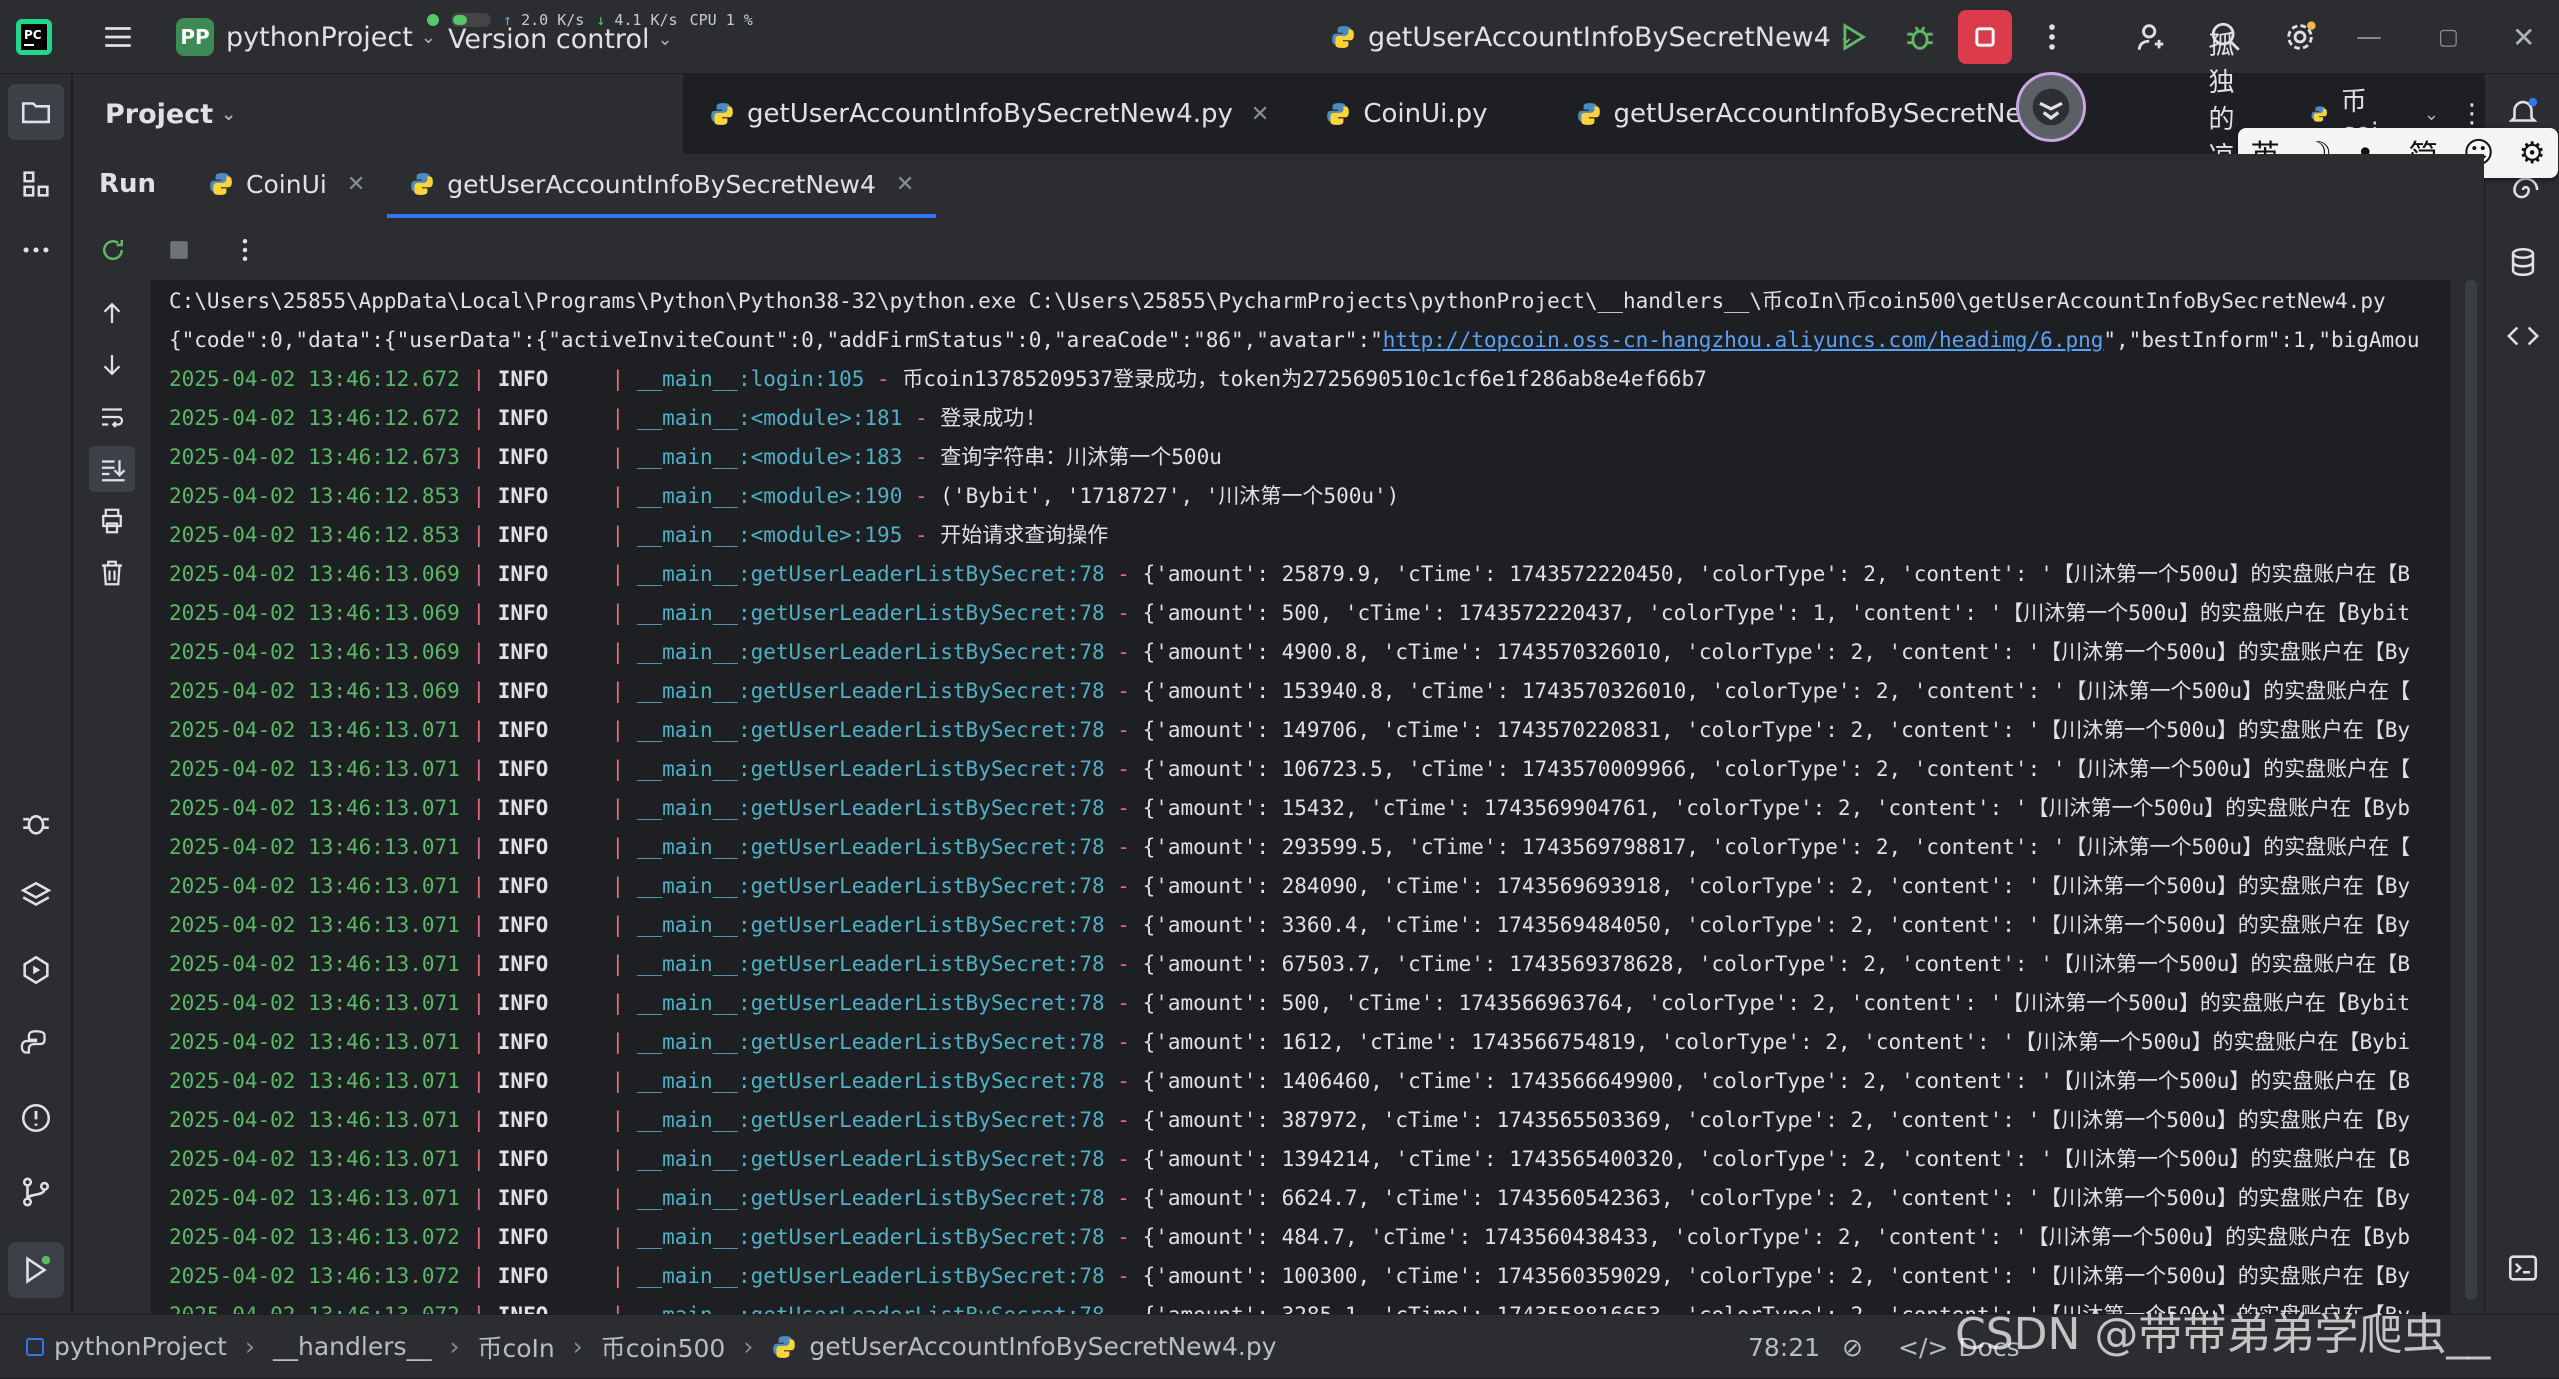 The width and height of the screenshot is (2559, 1379). What do you see at coordinates (112, 573) in the screenshot?
I see `clear-console-button` at bounding box center [112, 573].